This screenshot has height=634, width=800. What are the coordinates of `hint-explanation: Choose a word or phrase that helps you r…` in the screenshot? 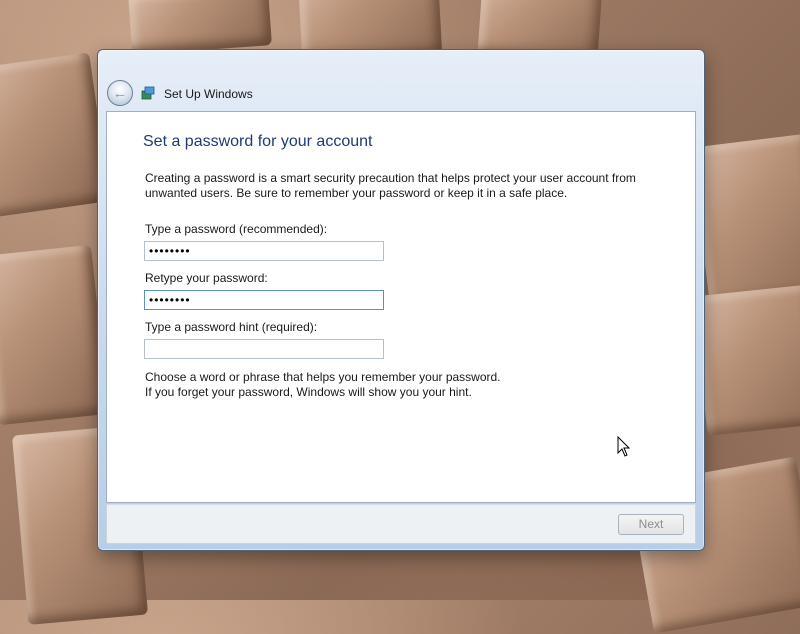 It's located at (395, 385).